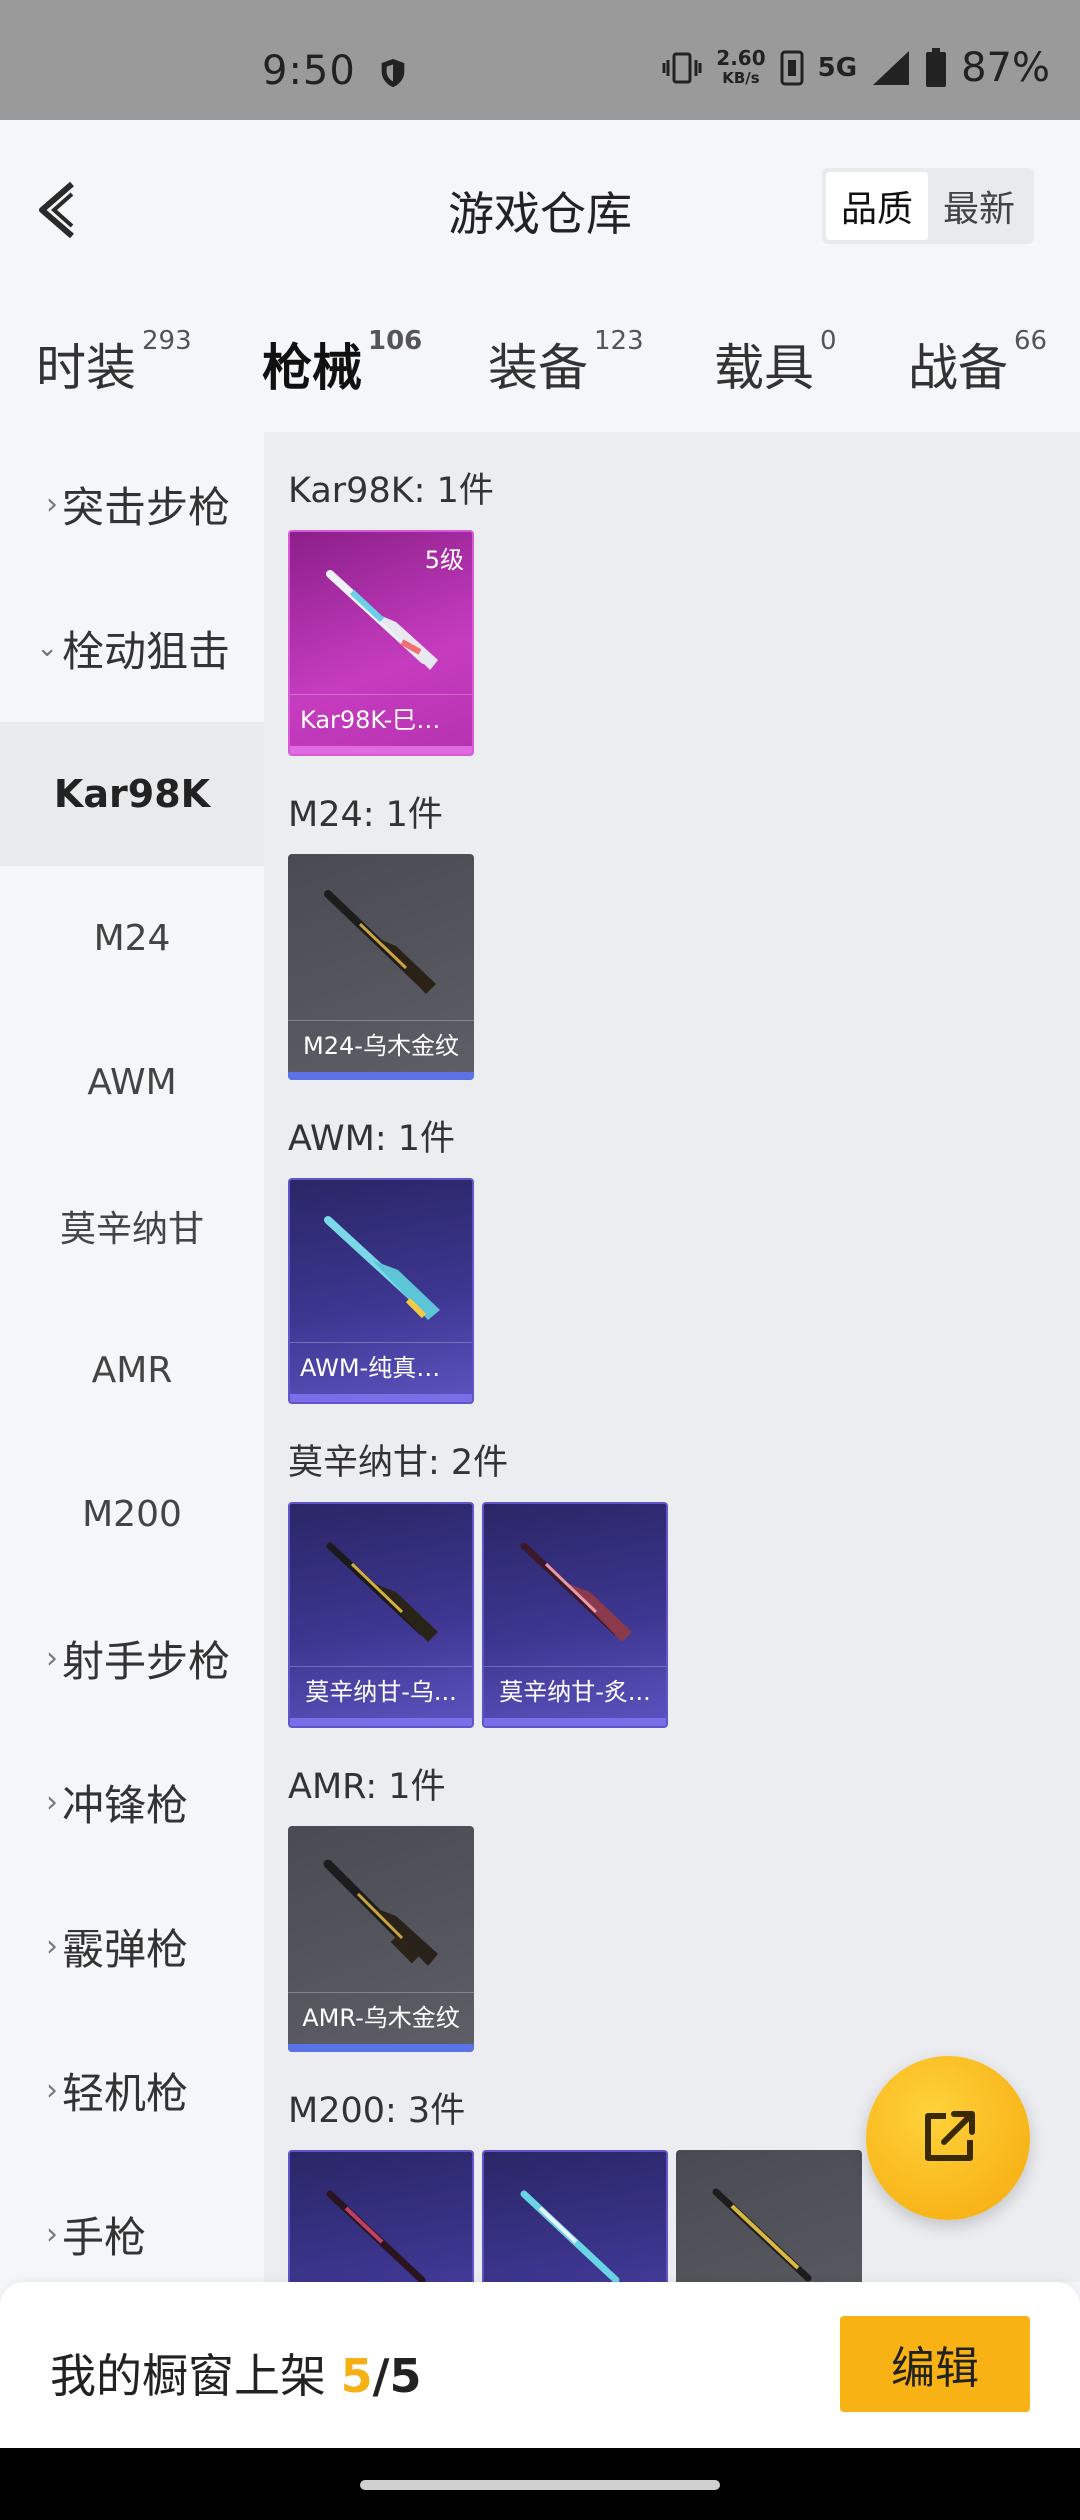  I want to click on sidebar-item-shotgun: › 霰弹枪, so click(132, 1946).